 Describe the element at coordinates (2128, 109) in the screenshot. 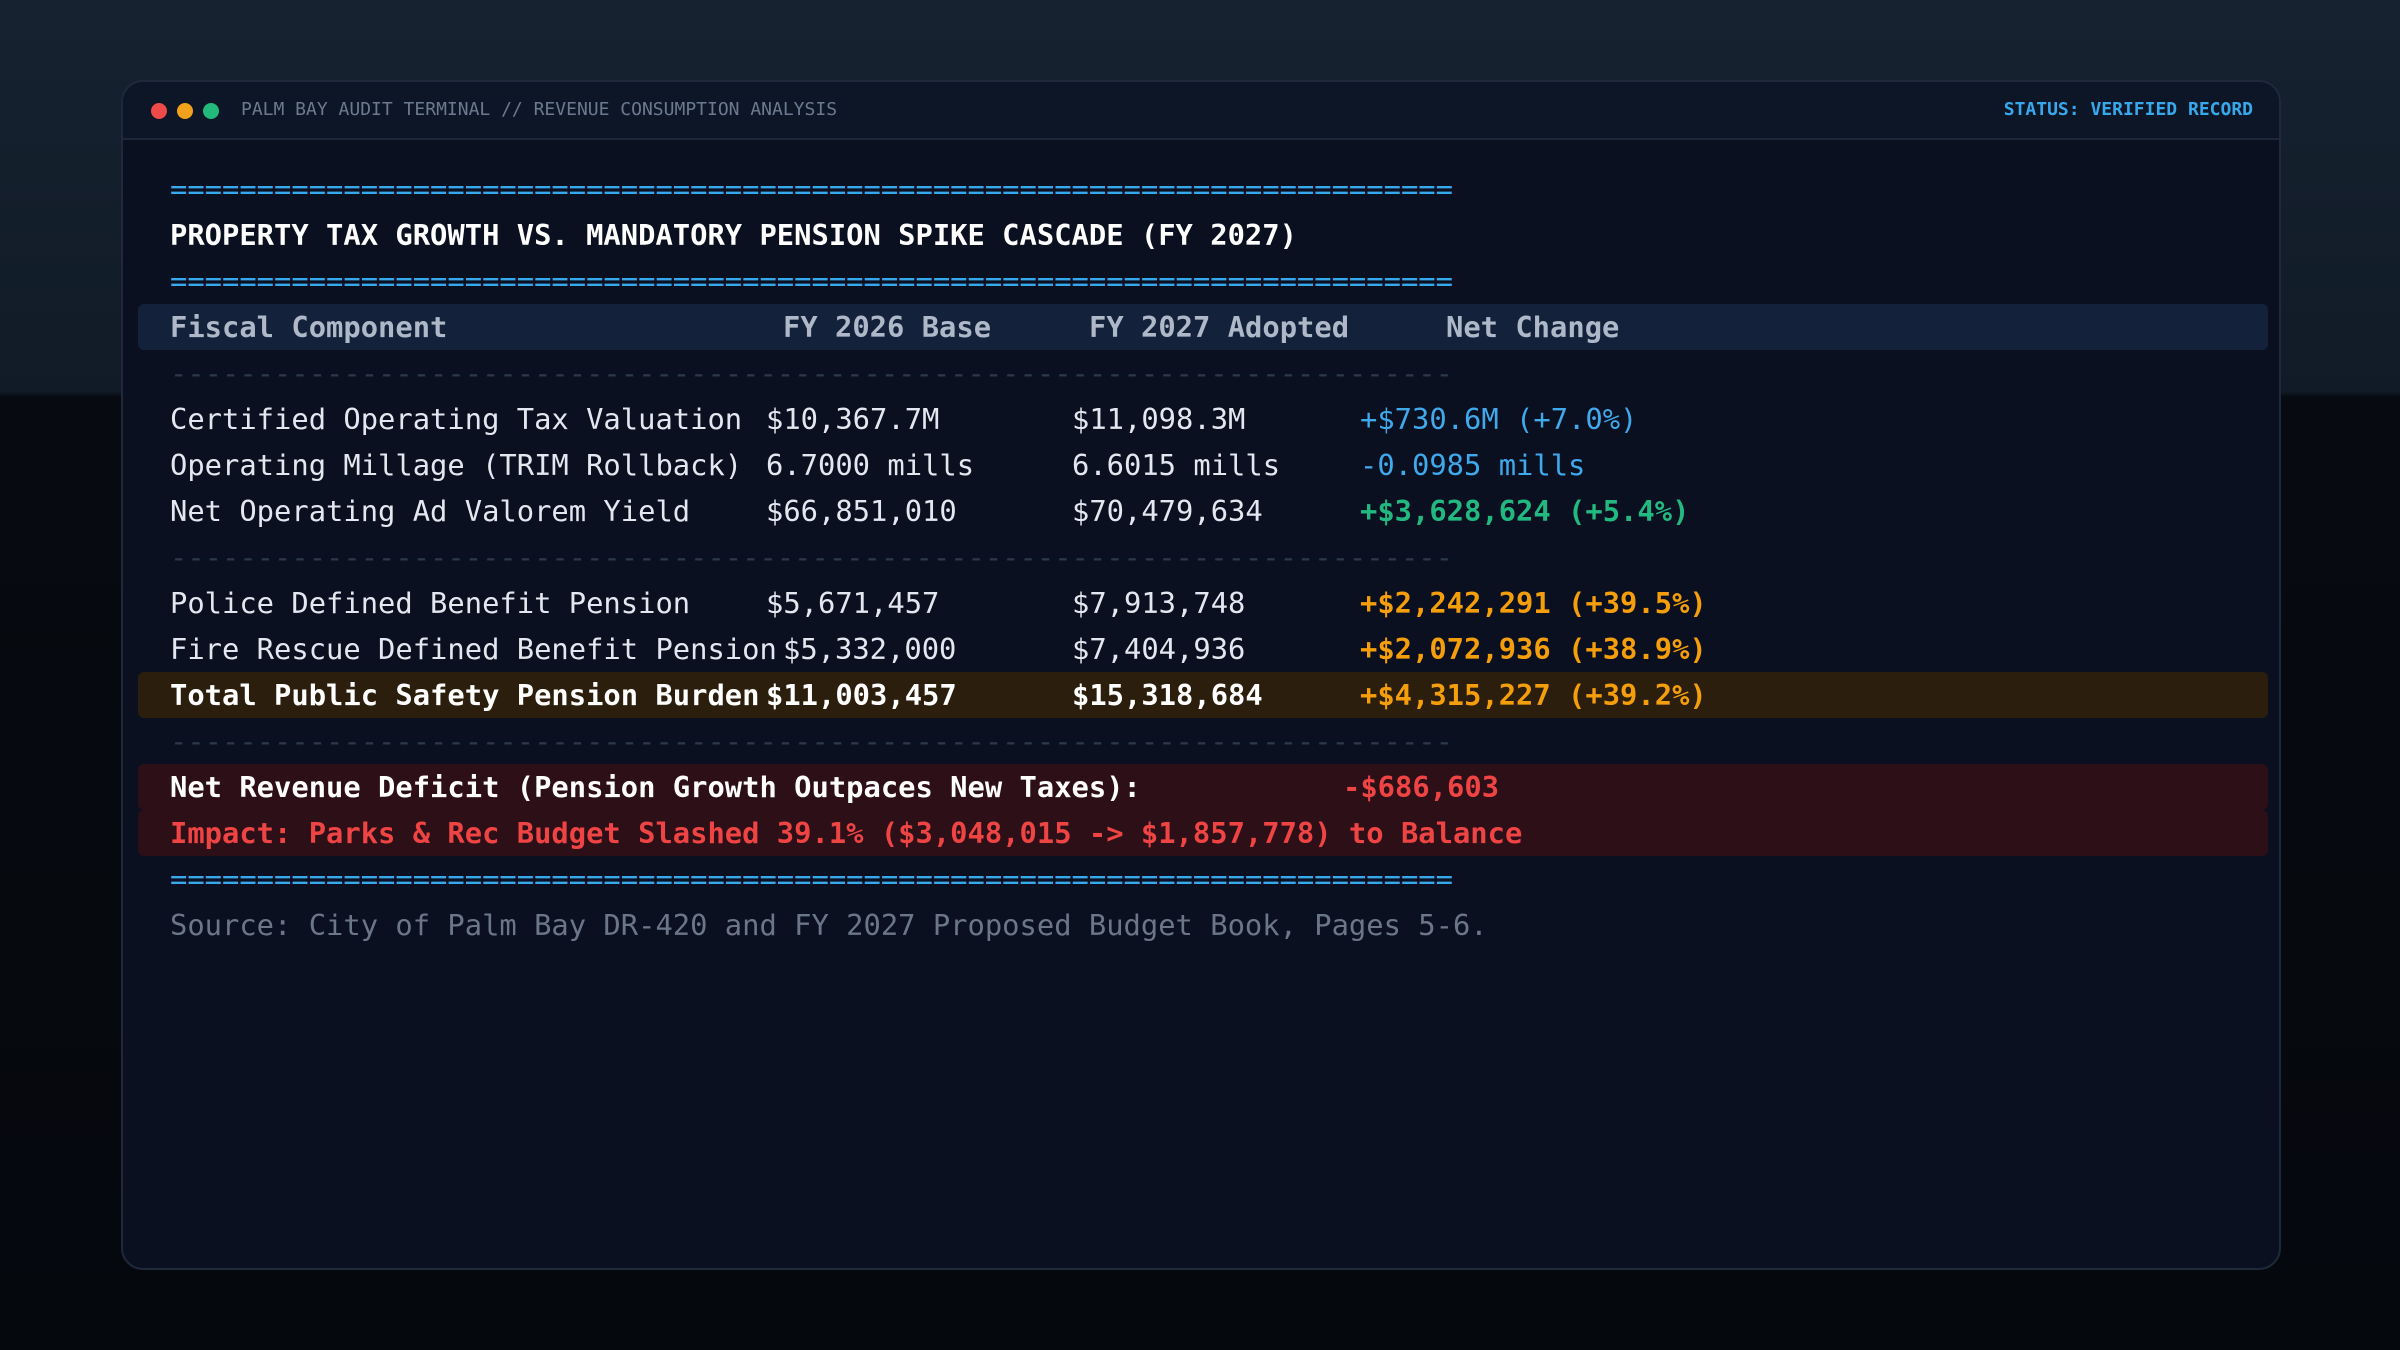

I see `status-badge: STATUS: VERIFIED RECORD` at that location.